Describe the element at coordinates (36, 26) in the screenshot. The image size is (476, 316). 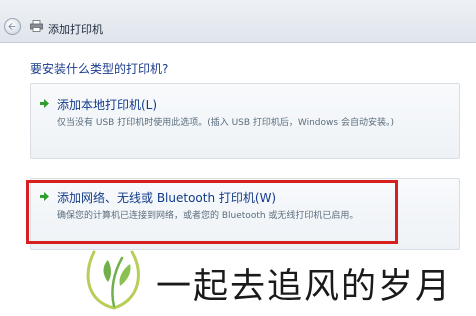
I see `printer-icon` at that location.